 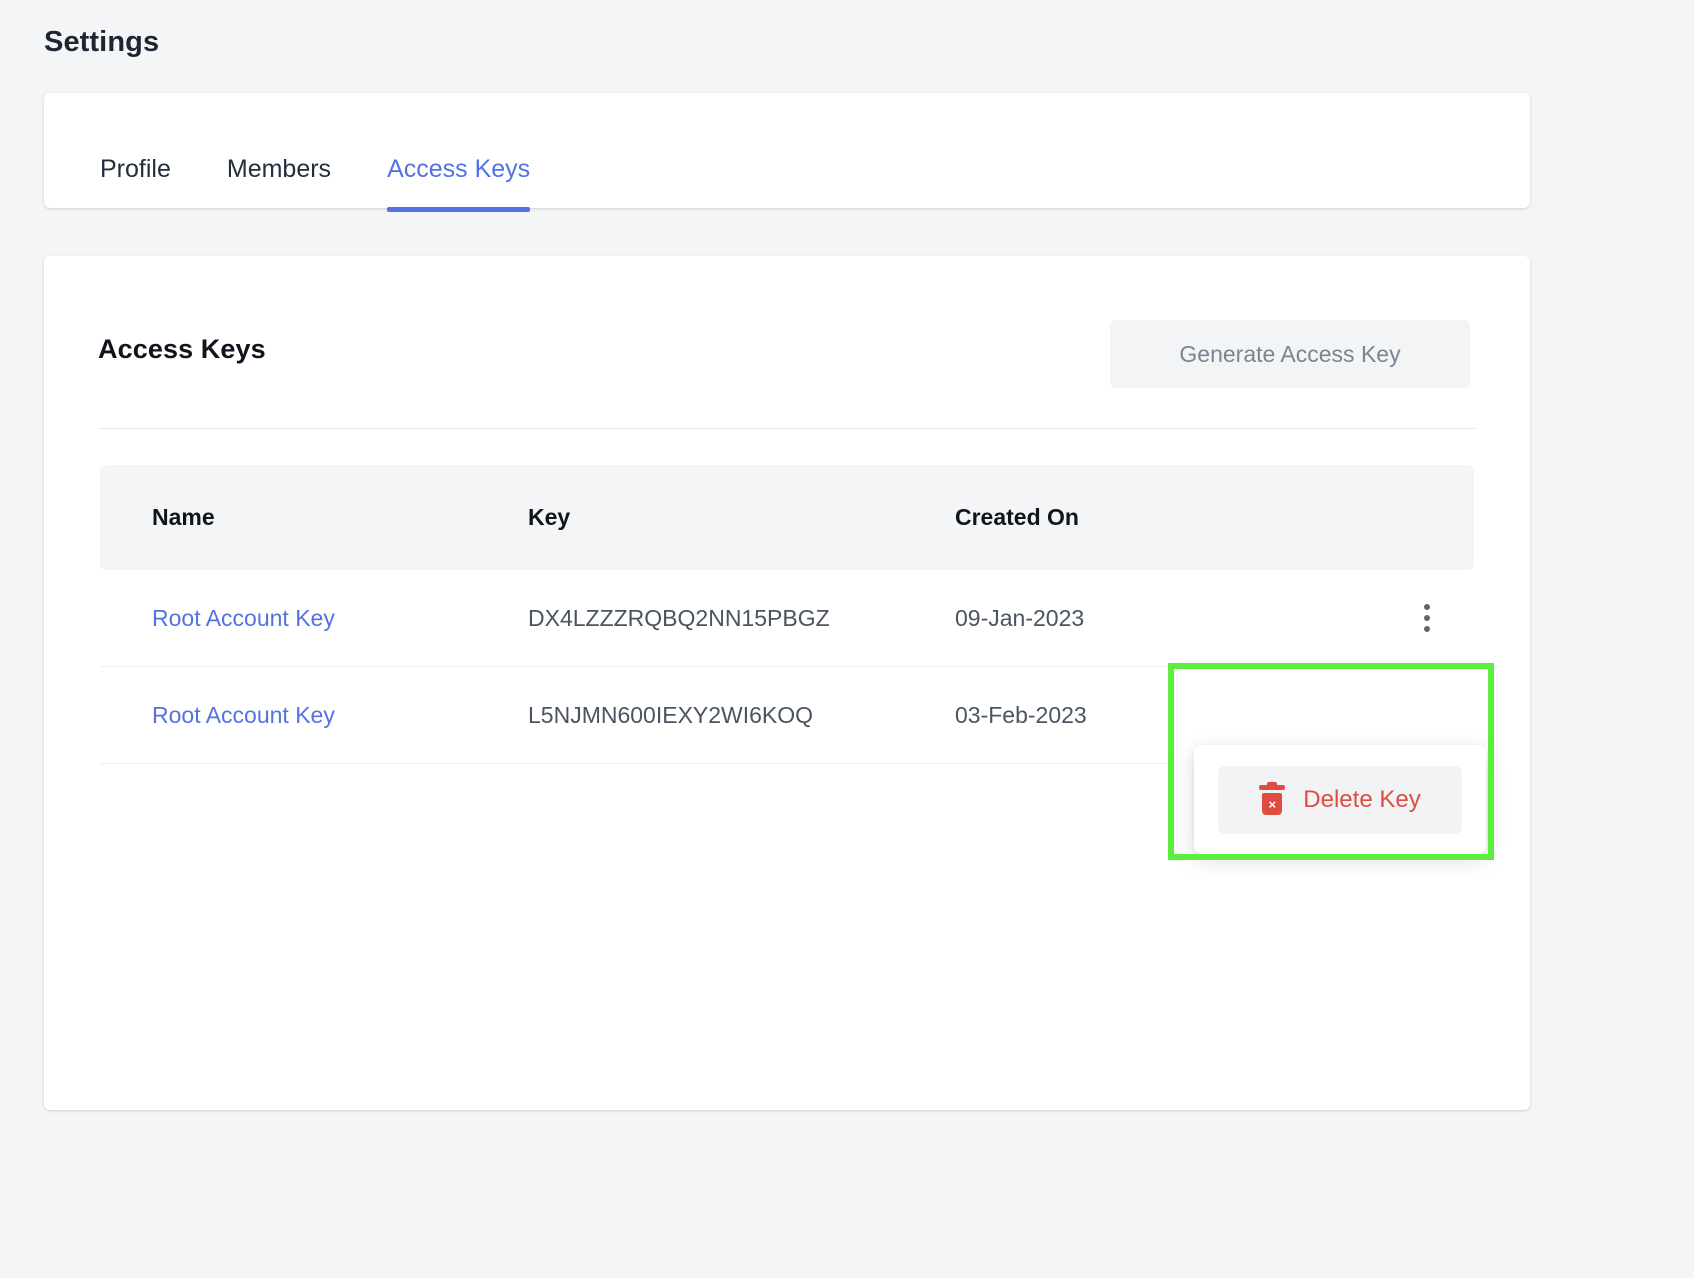 What do you see at coordinates (549, 517) in the screenshot?
I see `column-header-key: Key` at bounding box center [549, 517].